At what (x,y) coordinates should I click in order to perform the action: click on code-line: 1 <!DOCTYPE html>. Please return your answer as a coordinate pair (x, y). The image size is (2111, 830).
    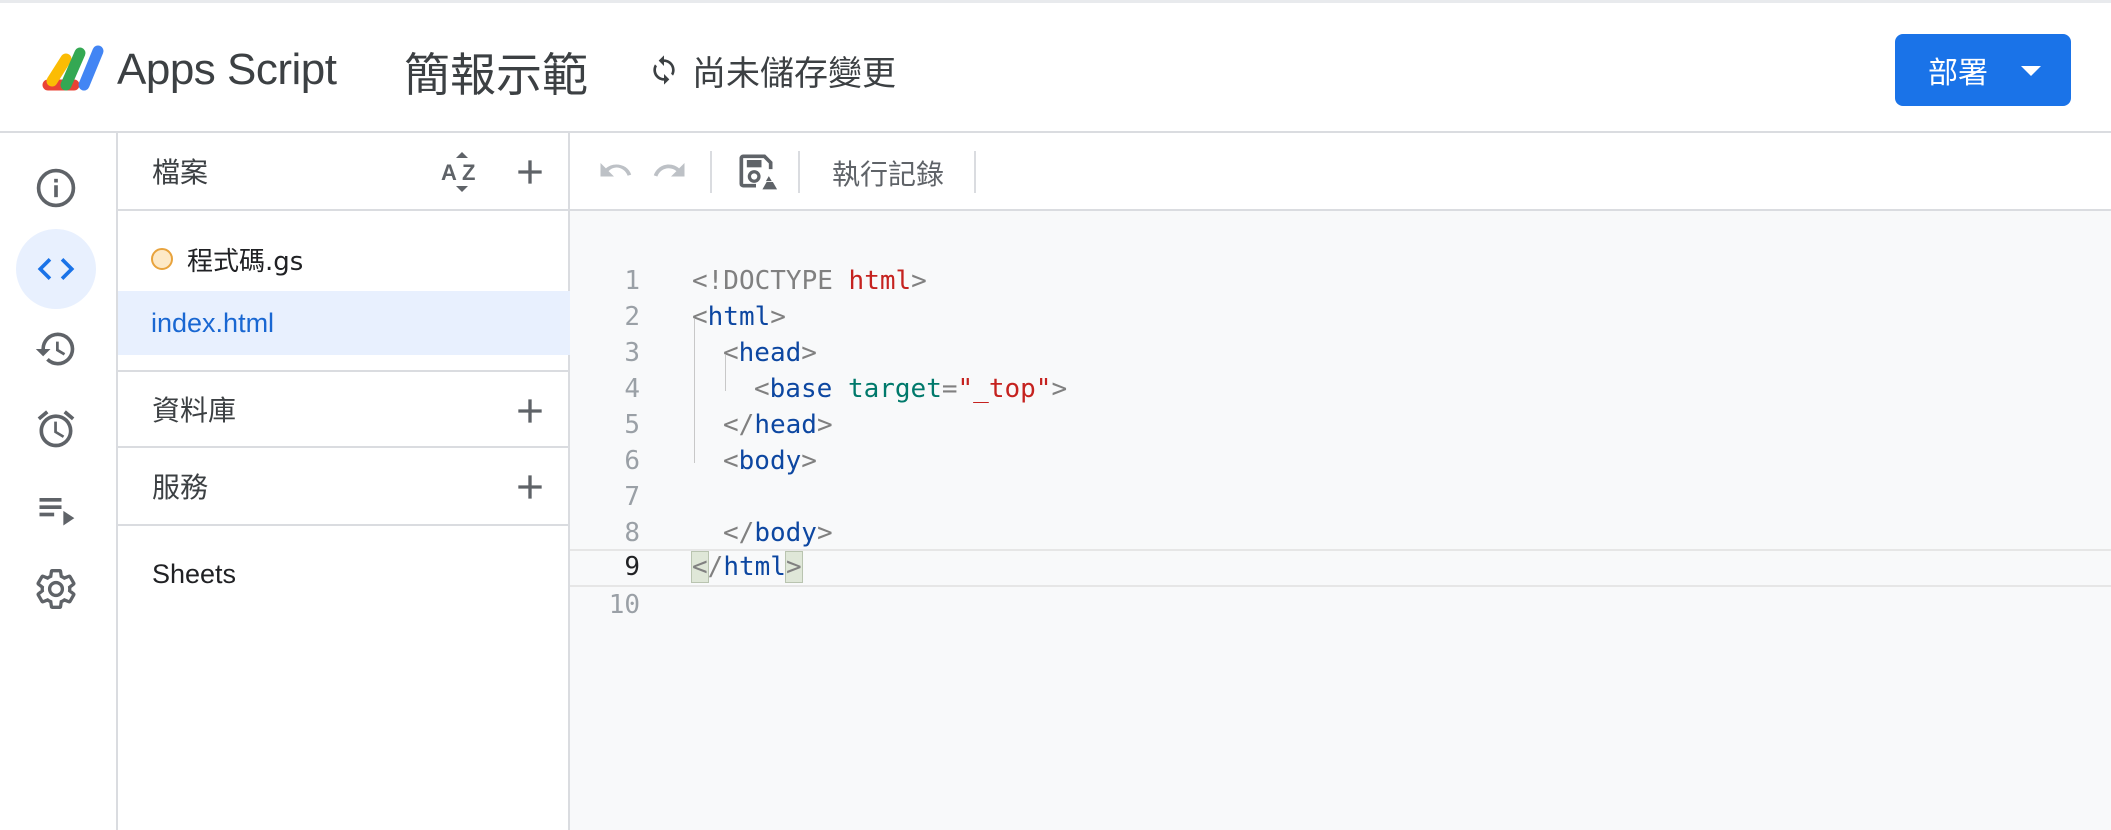
    Looking at the image, I should click on (1340, 281).